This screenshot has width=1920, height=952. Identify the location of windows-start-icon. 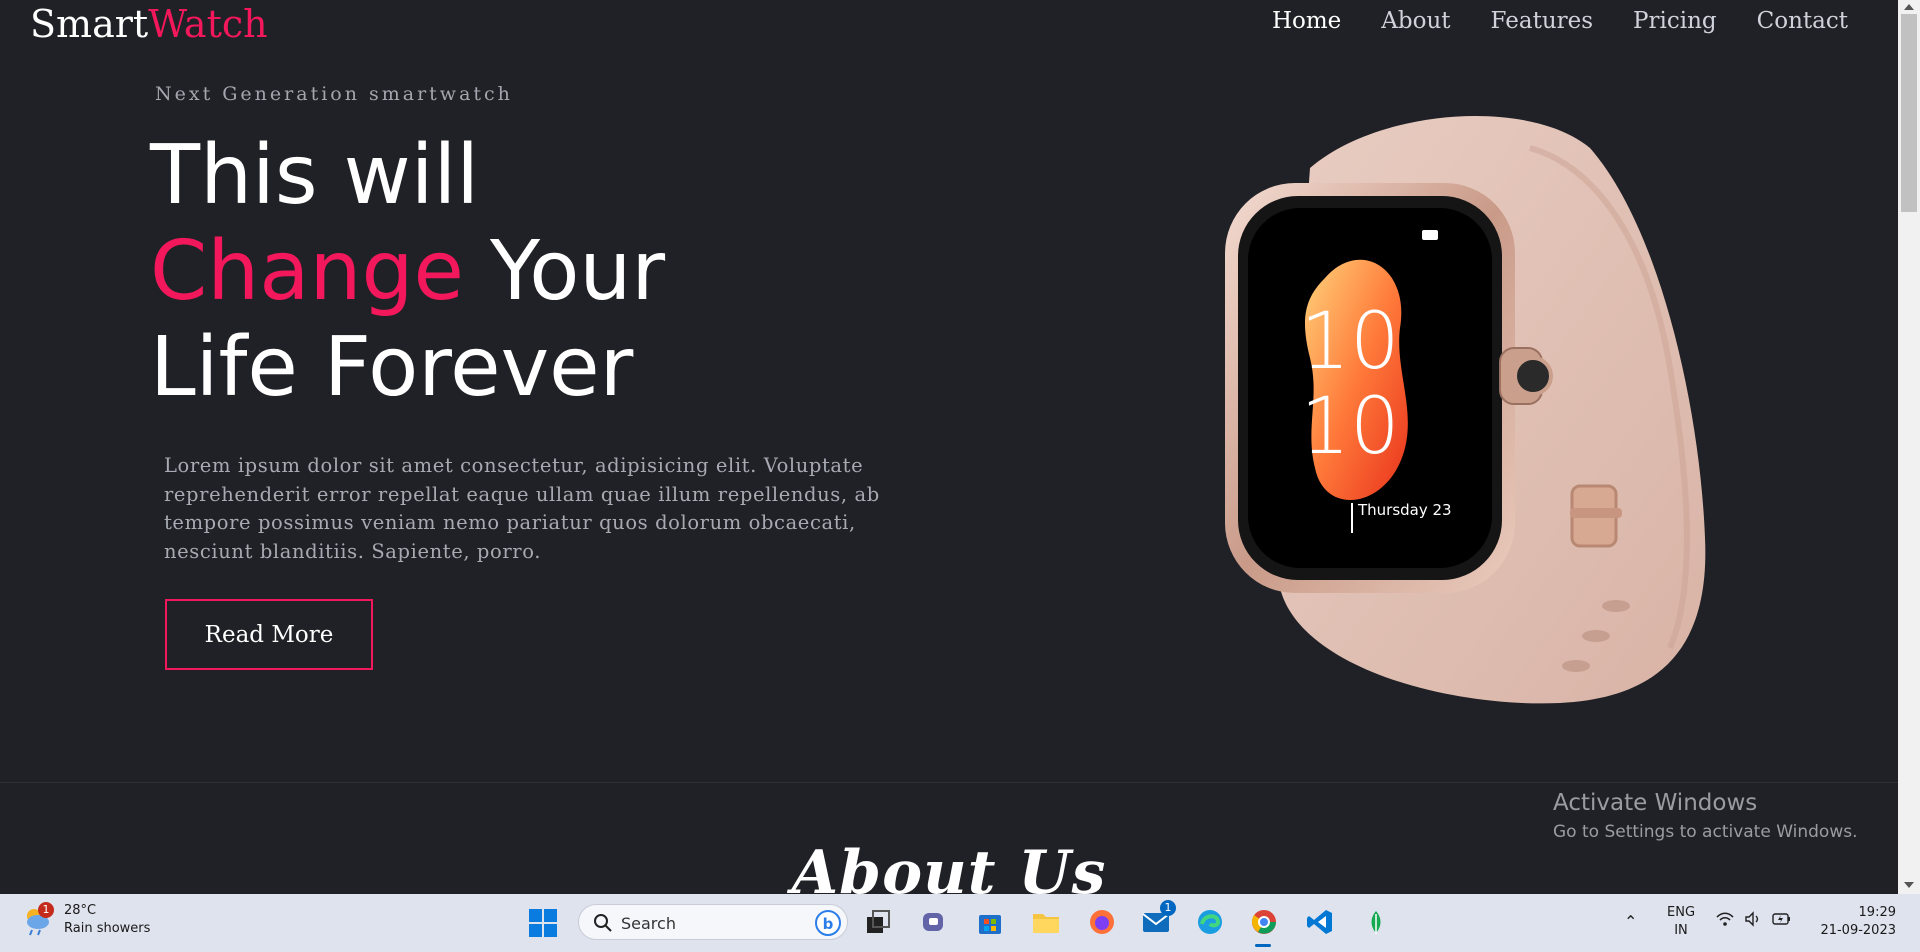
(543, 923).